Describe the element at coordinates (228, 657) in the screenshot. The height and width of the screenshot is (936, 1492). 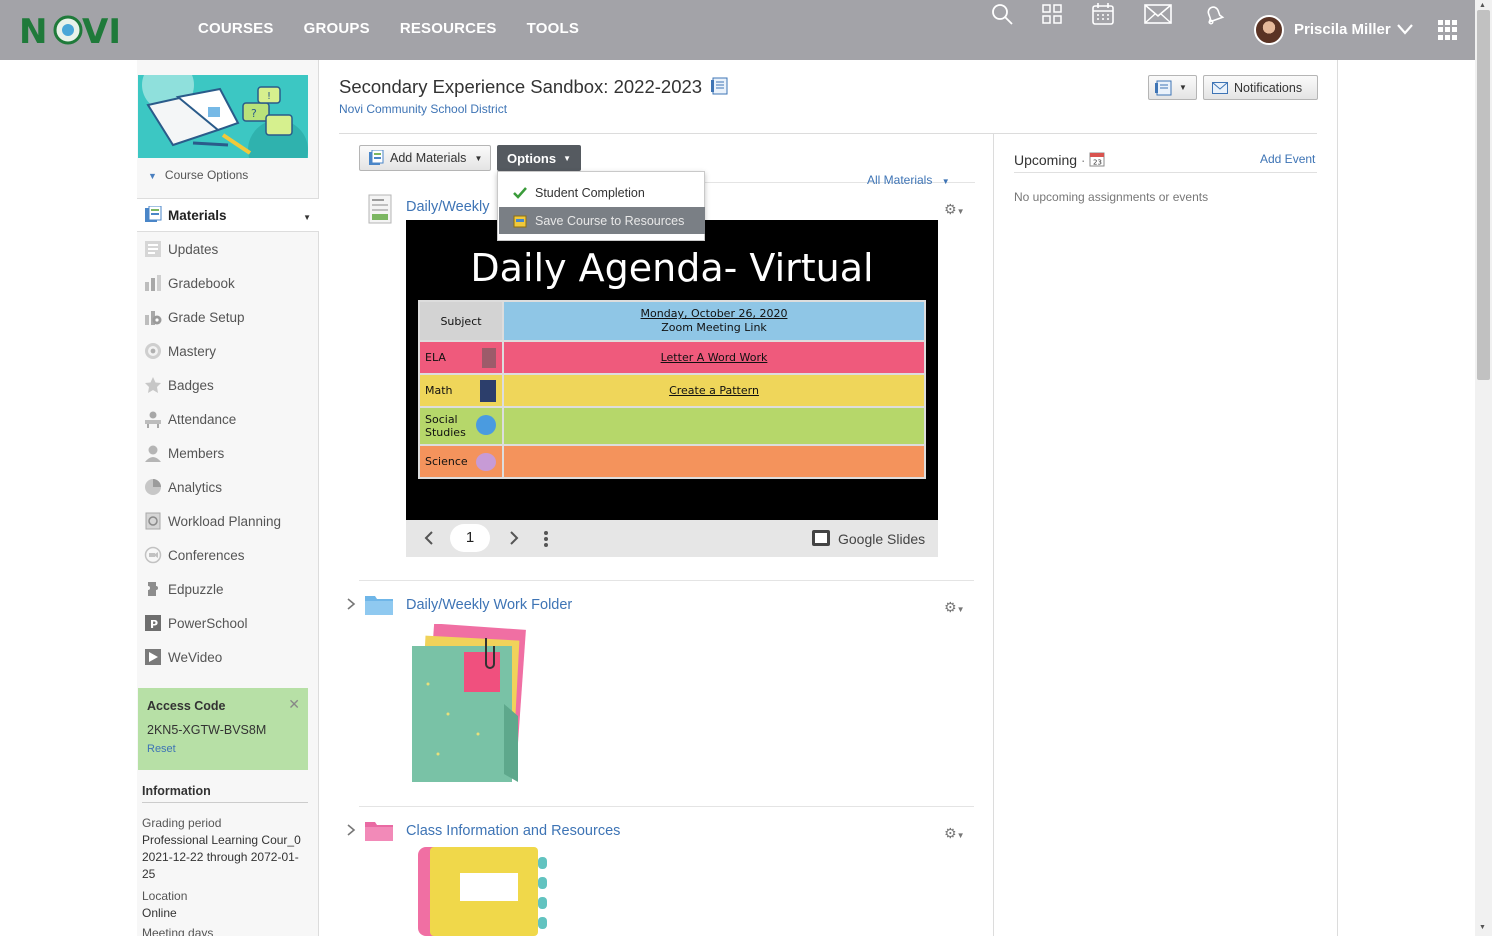
I see `sidebar-item-wevideo: WeVideo` at that location.